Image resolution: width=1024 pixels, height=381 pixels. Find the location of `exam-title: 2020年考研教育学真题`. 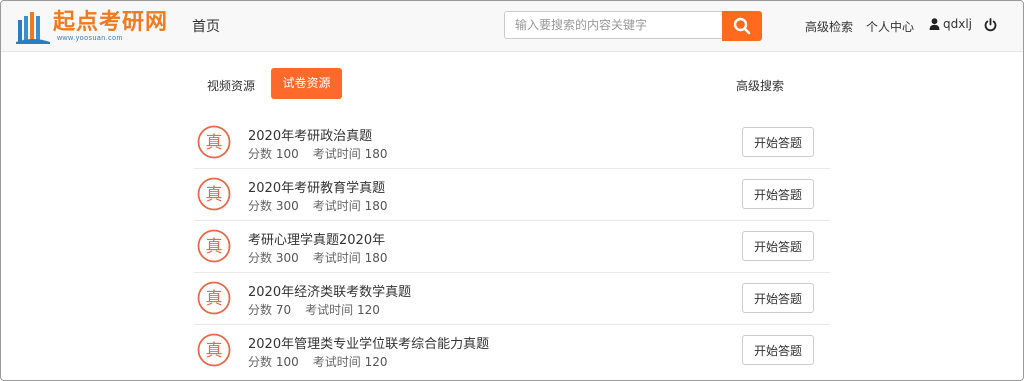

exam-title: 2020年考研教育学真题 is located at coordinates (316, 186).